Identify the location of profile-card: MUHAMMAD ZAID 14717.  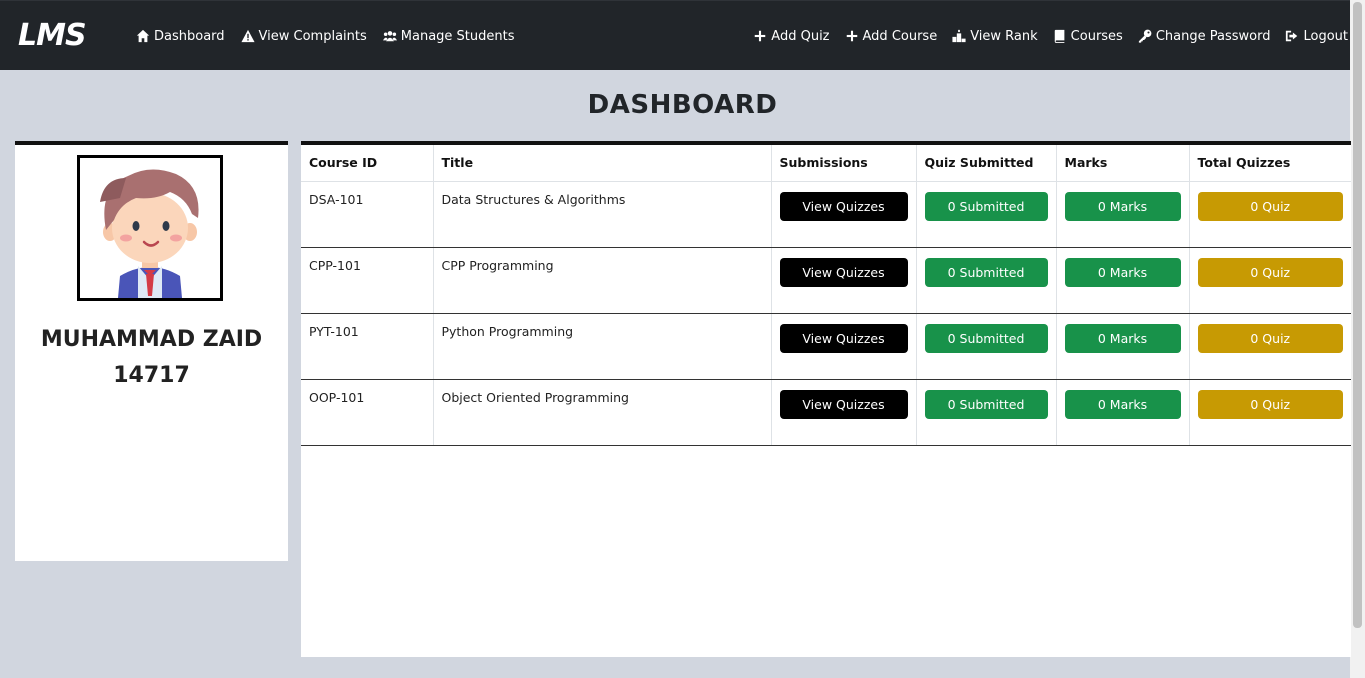
(151, 351).